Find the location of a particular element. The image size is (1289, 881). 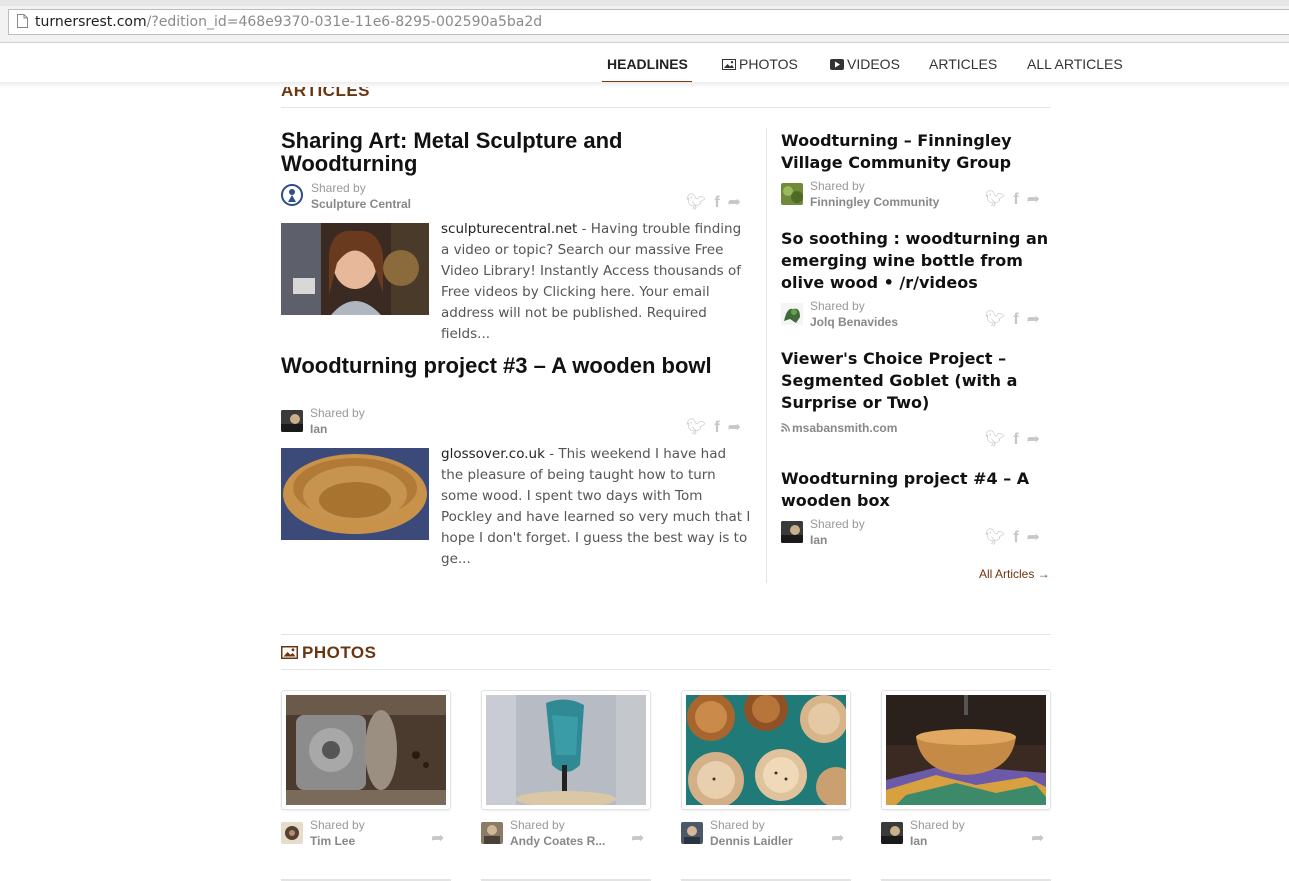

side-article-title: Woodturning project #4 – A wooden box is located at coordinates (916, 490).